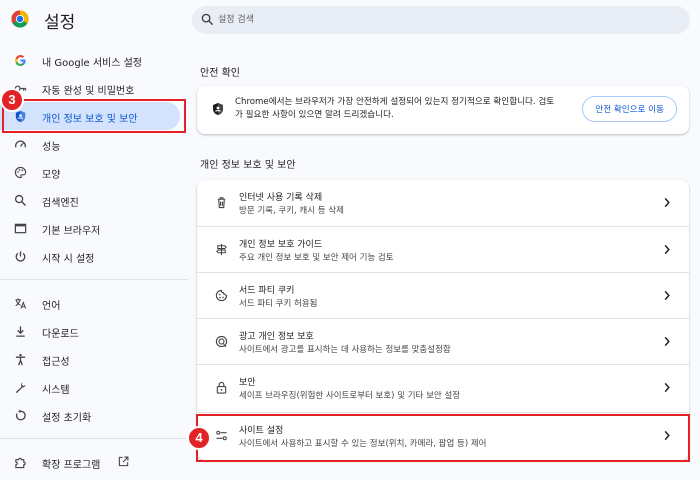 The image size is (700, 480). I want to click on speedometer-icon, so click(20, 144).